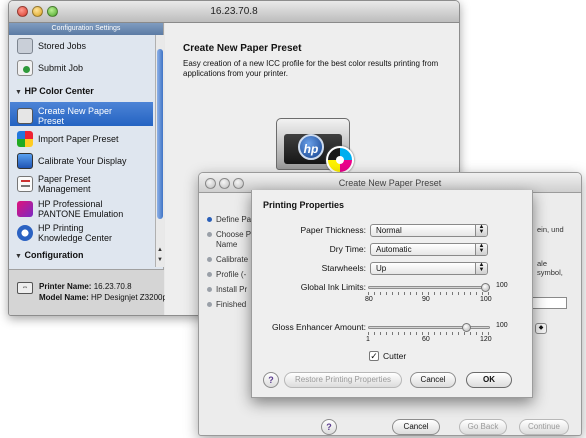 This screenshot has width=586, height=438. I want to click on partial-text: symbol,, so click(550, 272).